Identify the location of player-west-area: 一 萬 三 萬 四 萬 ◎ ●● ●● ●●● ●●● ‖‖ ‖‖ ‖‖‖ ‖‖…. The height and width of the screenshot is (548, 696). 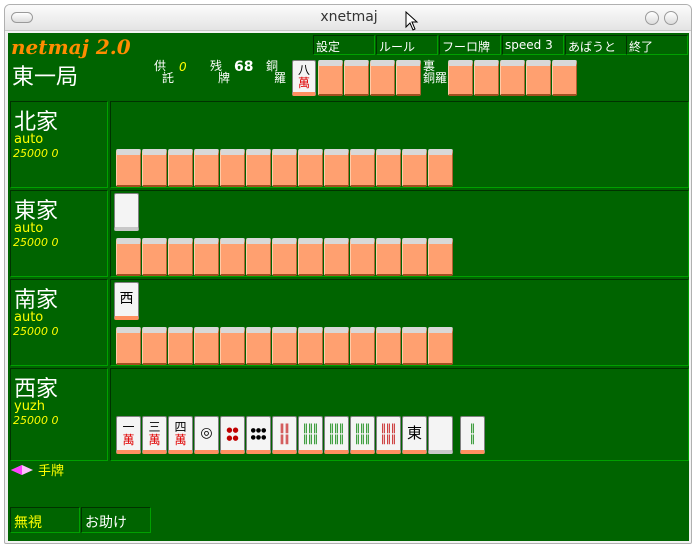
(399, 414).